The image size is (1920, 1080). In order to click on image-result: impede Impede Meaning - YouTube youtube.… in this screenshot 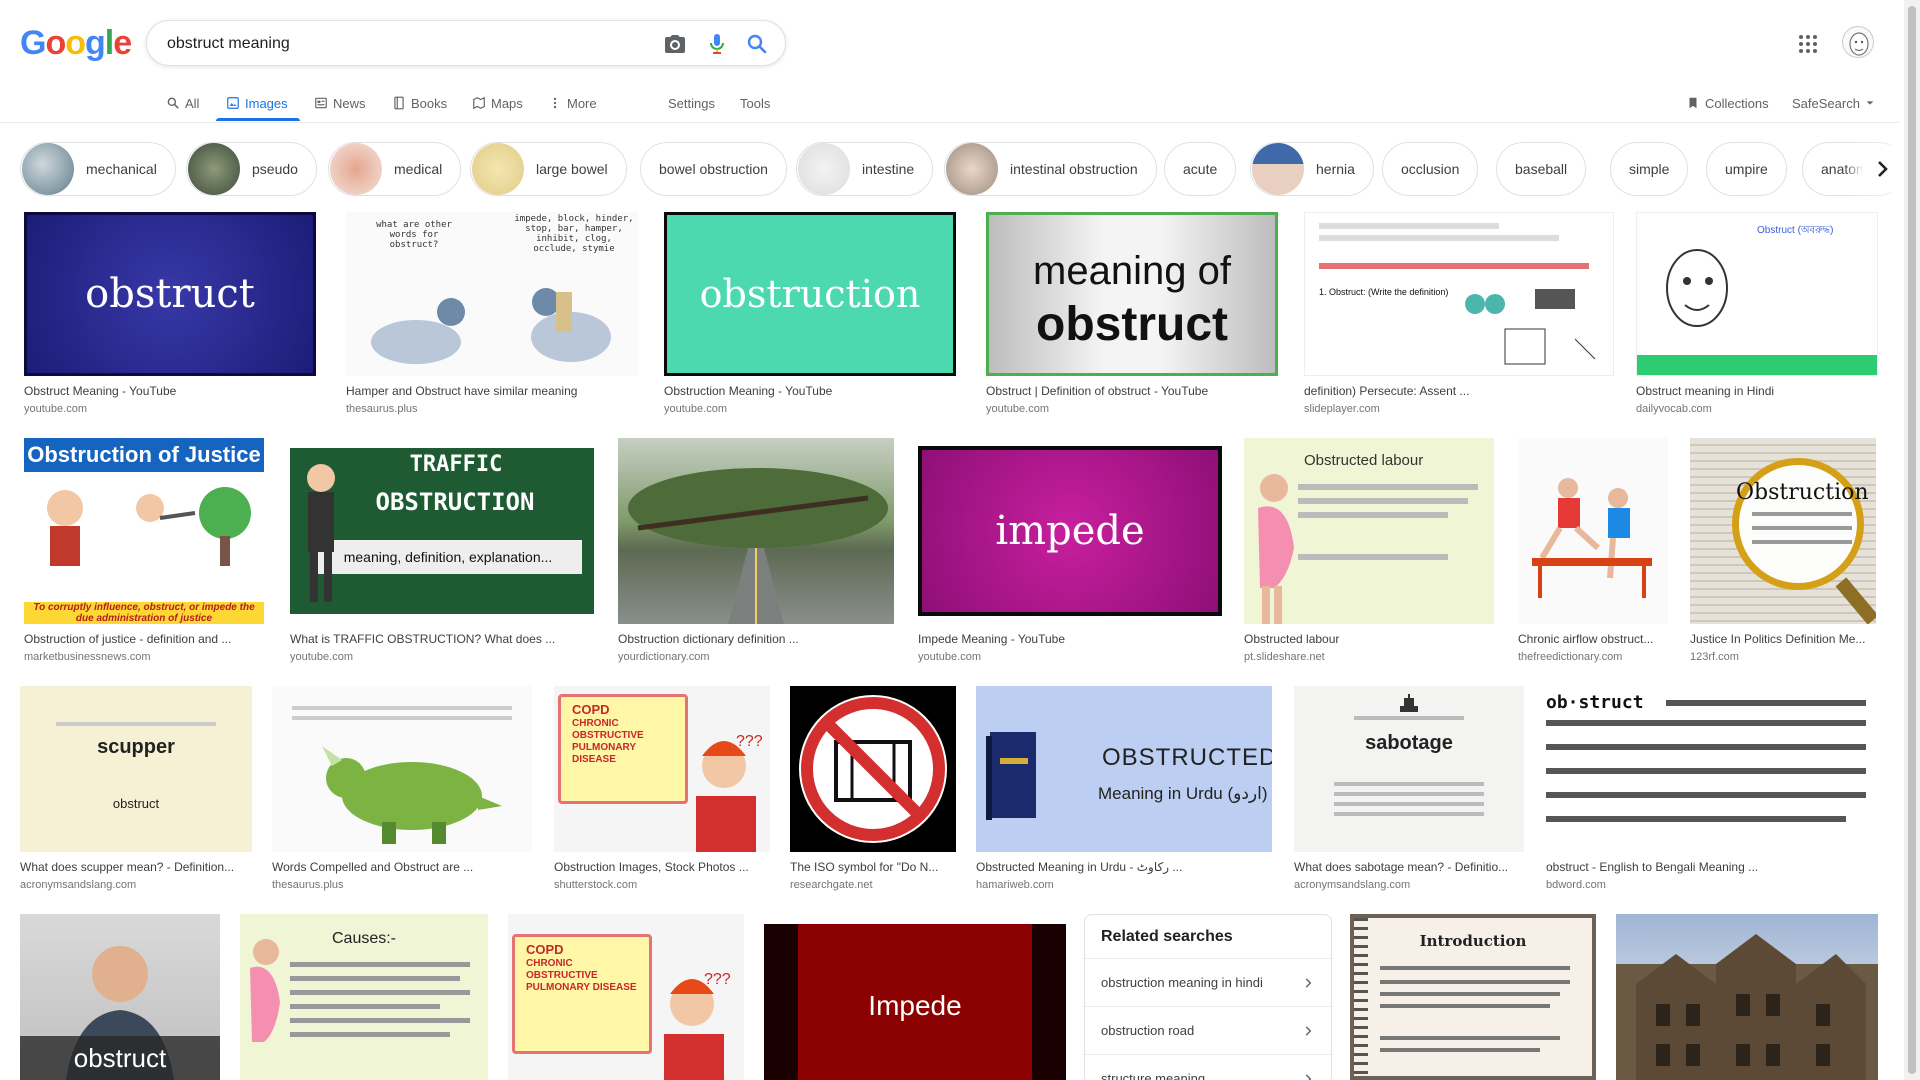, I will do `click(1070, 550)`.